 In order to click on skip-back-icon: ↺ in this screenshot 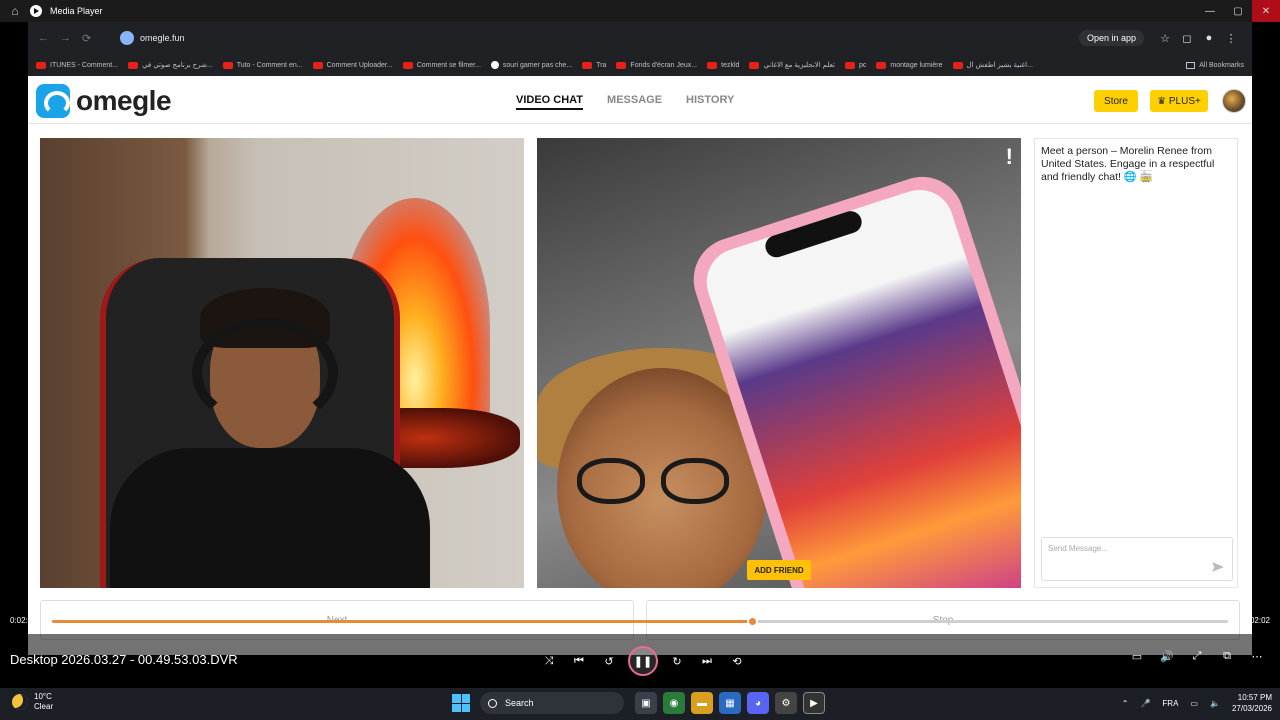, I will do `click(609, 661)`.